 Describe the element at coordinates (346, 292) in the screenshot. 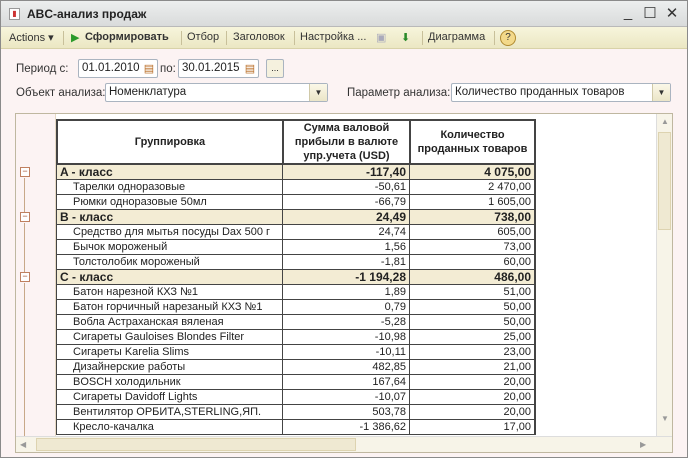

I see `profit-cell: 1,89` at that location.